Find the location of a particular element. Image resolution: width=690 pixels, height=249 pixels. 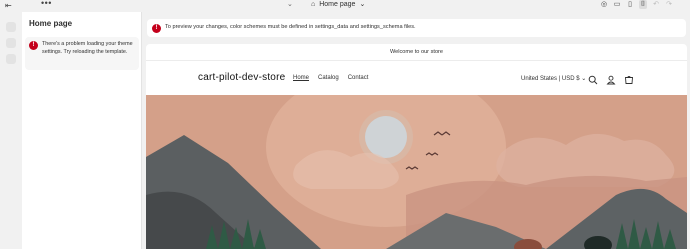

account-icon is located at coordinates (611, 78).